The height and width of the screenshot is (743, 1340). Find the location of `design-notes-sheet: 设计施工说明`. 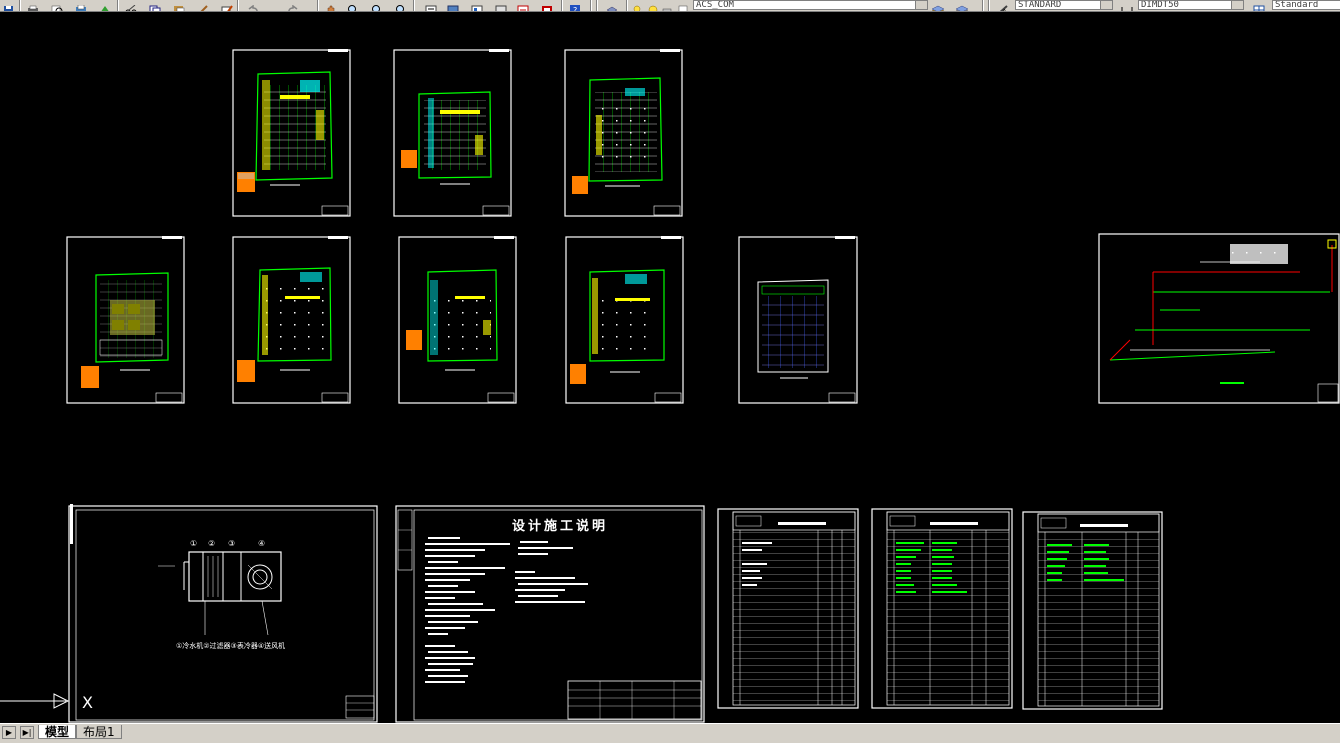

design-notes-sheet: 设计施工说明 is located at coordinates (550, 614).